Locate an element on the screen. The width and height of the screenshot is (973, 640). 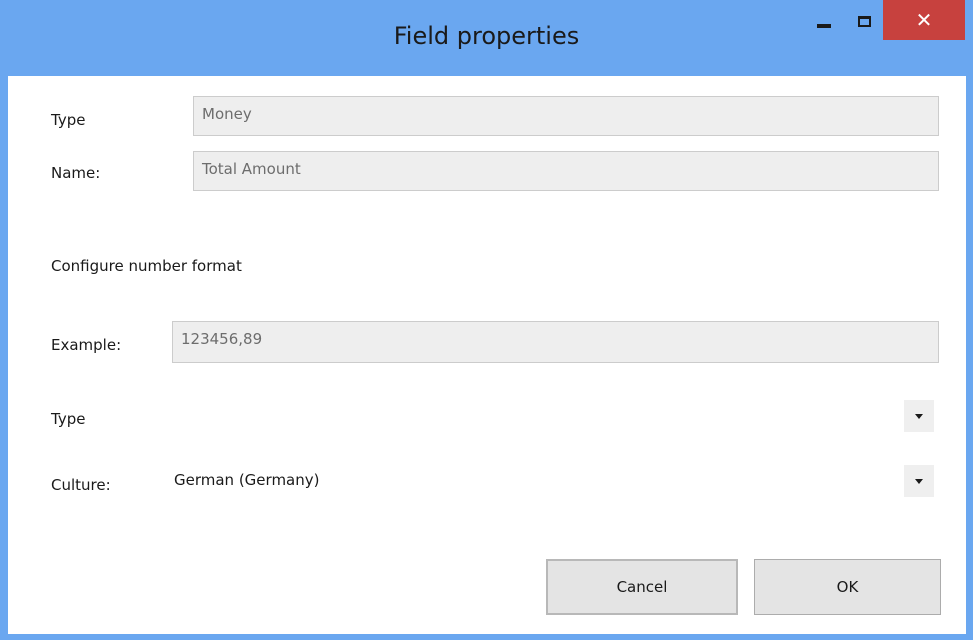
type-value: Money is located at coordinates (227, 114).